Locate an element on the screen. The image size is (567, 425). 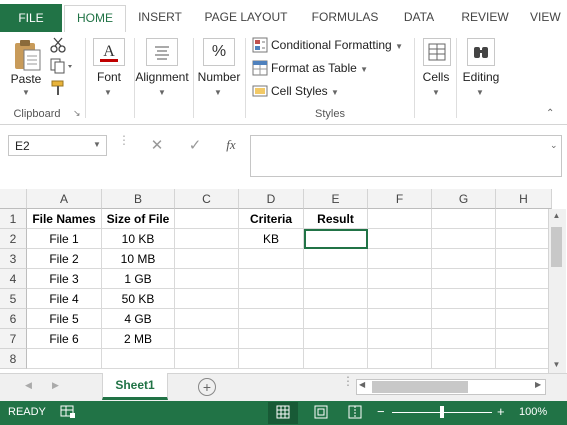
cell-e3 is located at coordinates (336, 259).